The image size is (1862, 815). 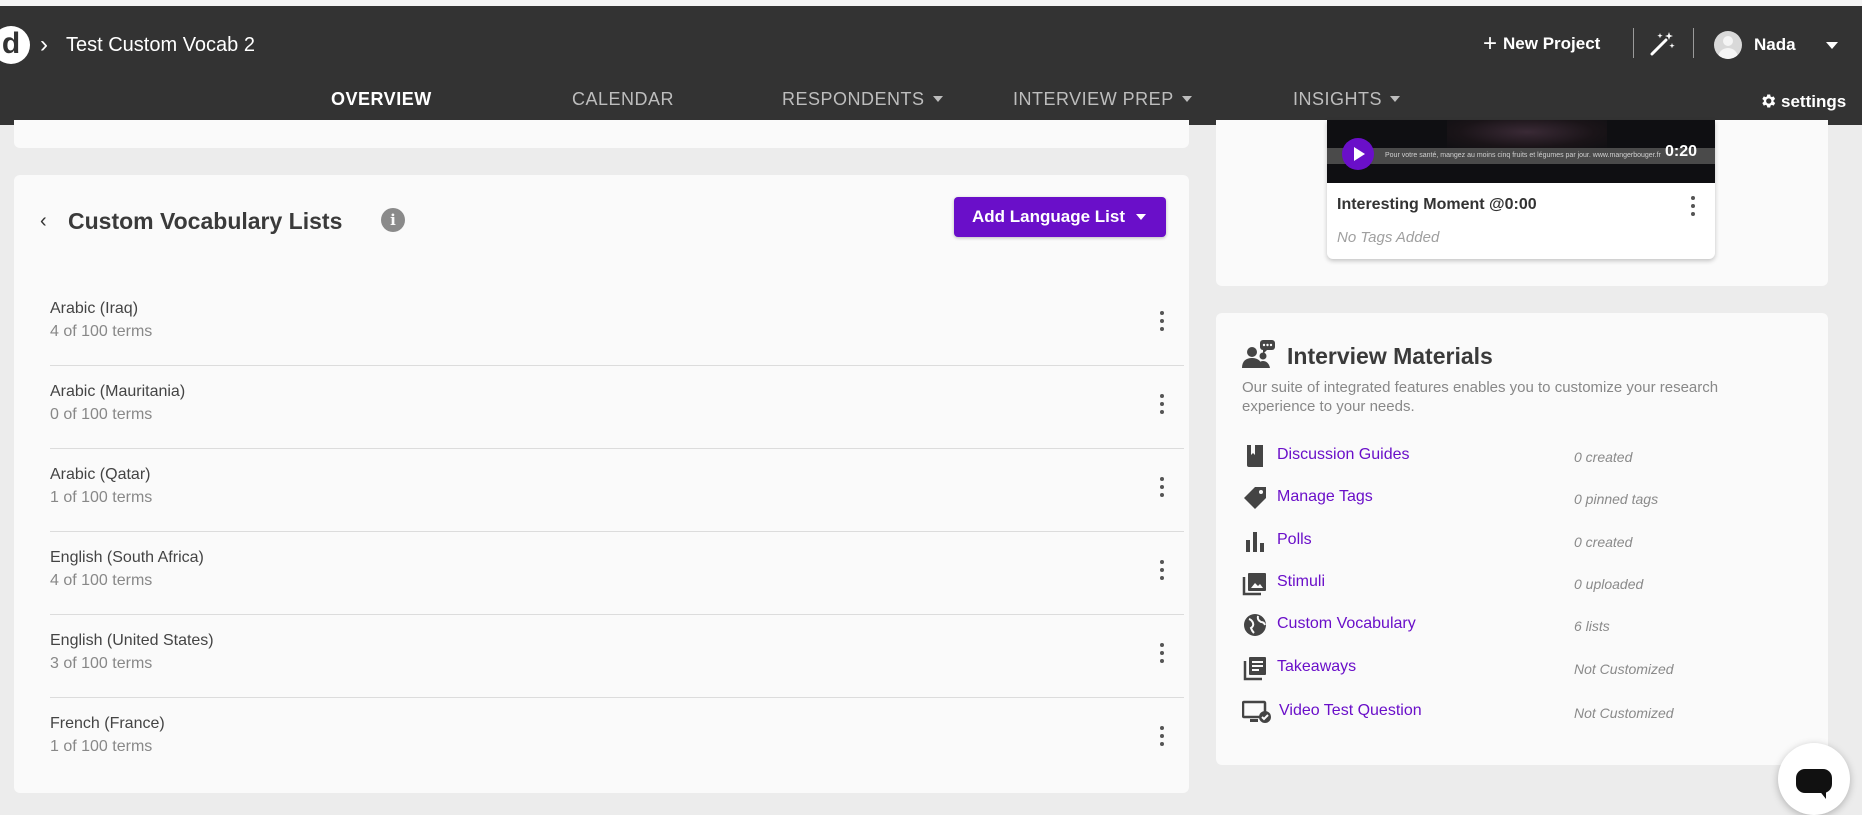 What do you see at coordinates (1256, 711) in the screenshot?
I see `monitor-check-icon` at bounding box center [1256, 711].